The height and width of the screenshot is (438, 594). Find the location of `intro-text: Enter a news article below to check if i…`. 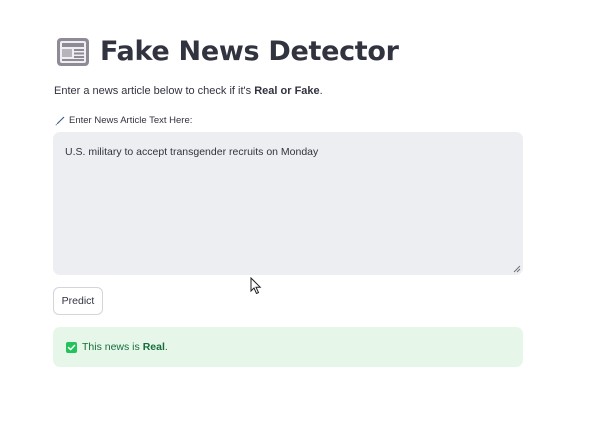

intro-text: Enter a news article below to check if i… is located at coordinates (188, 91).